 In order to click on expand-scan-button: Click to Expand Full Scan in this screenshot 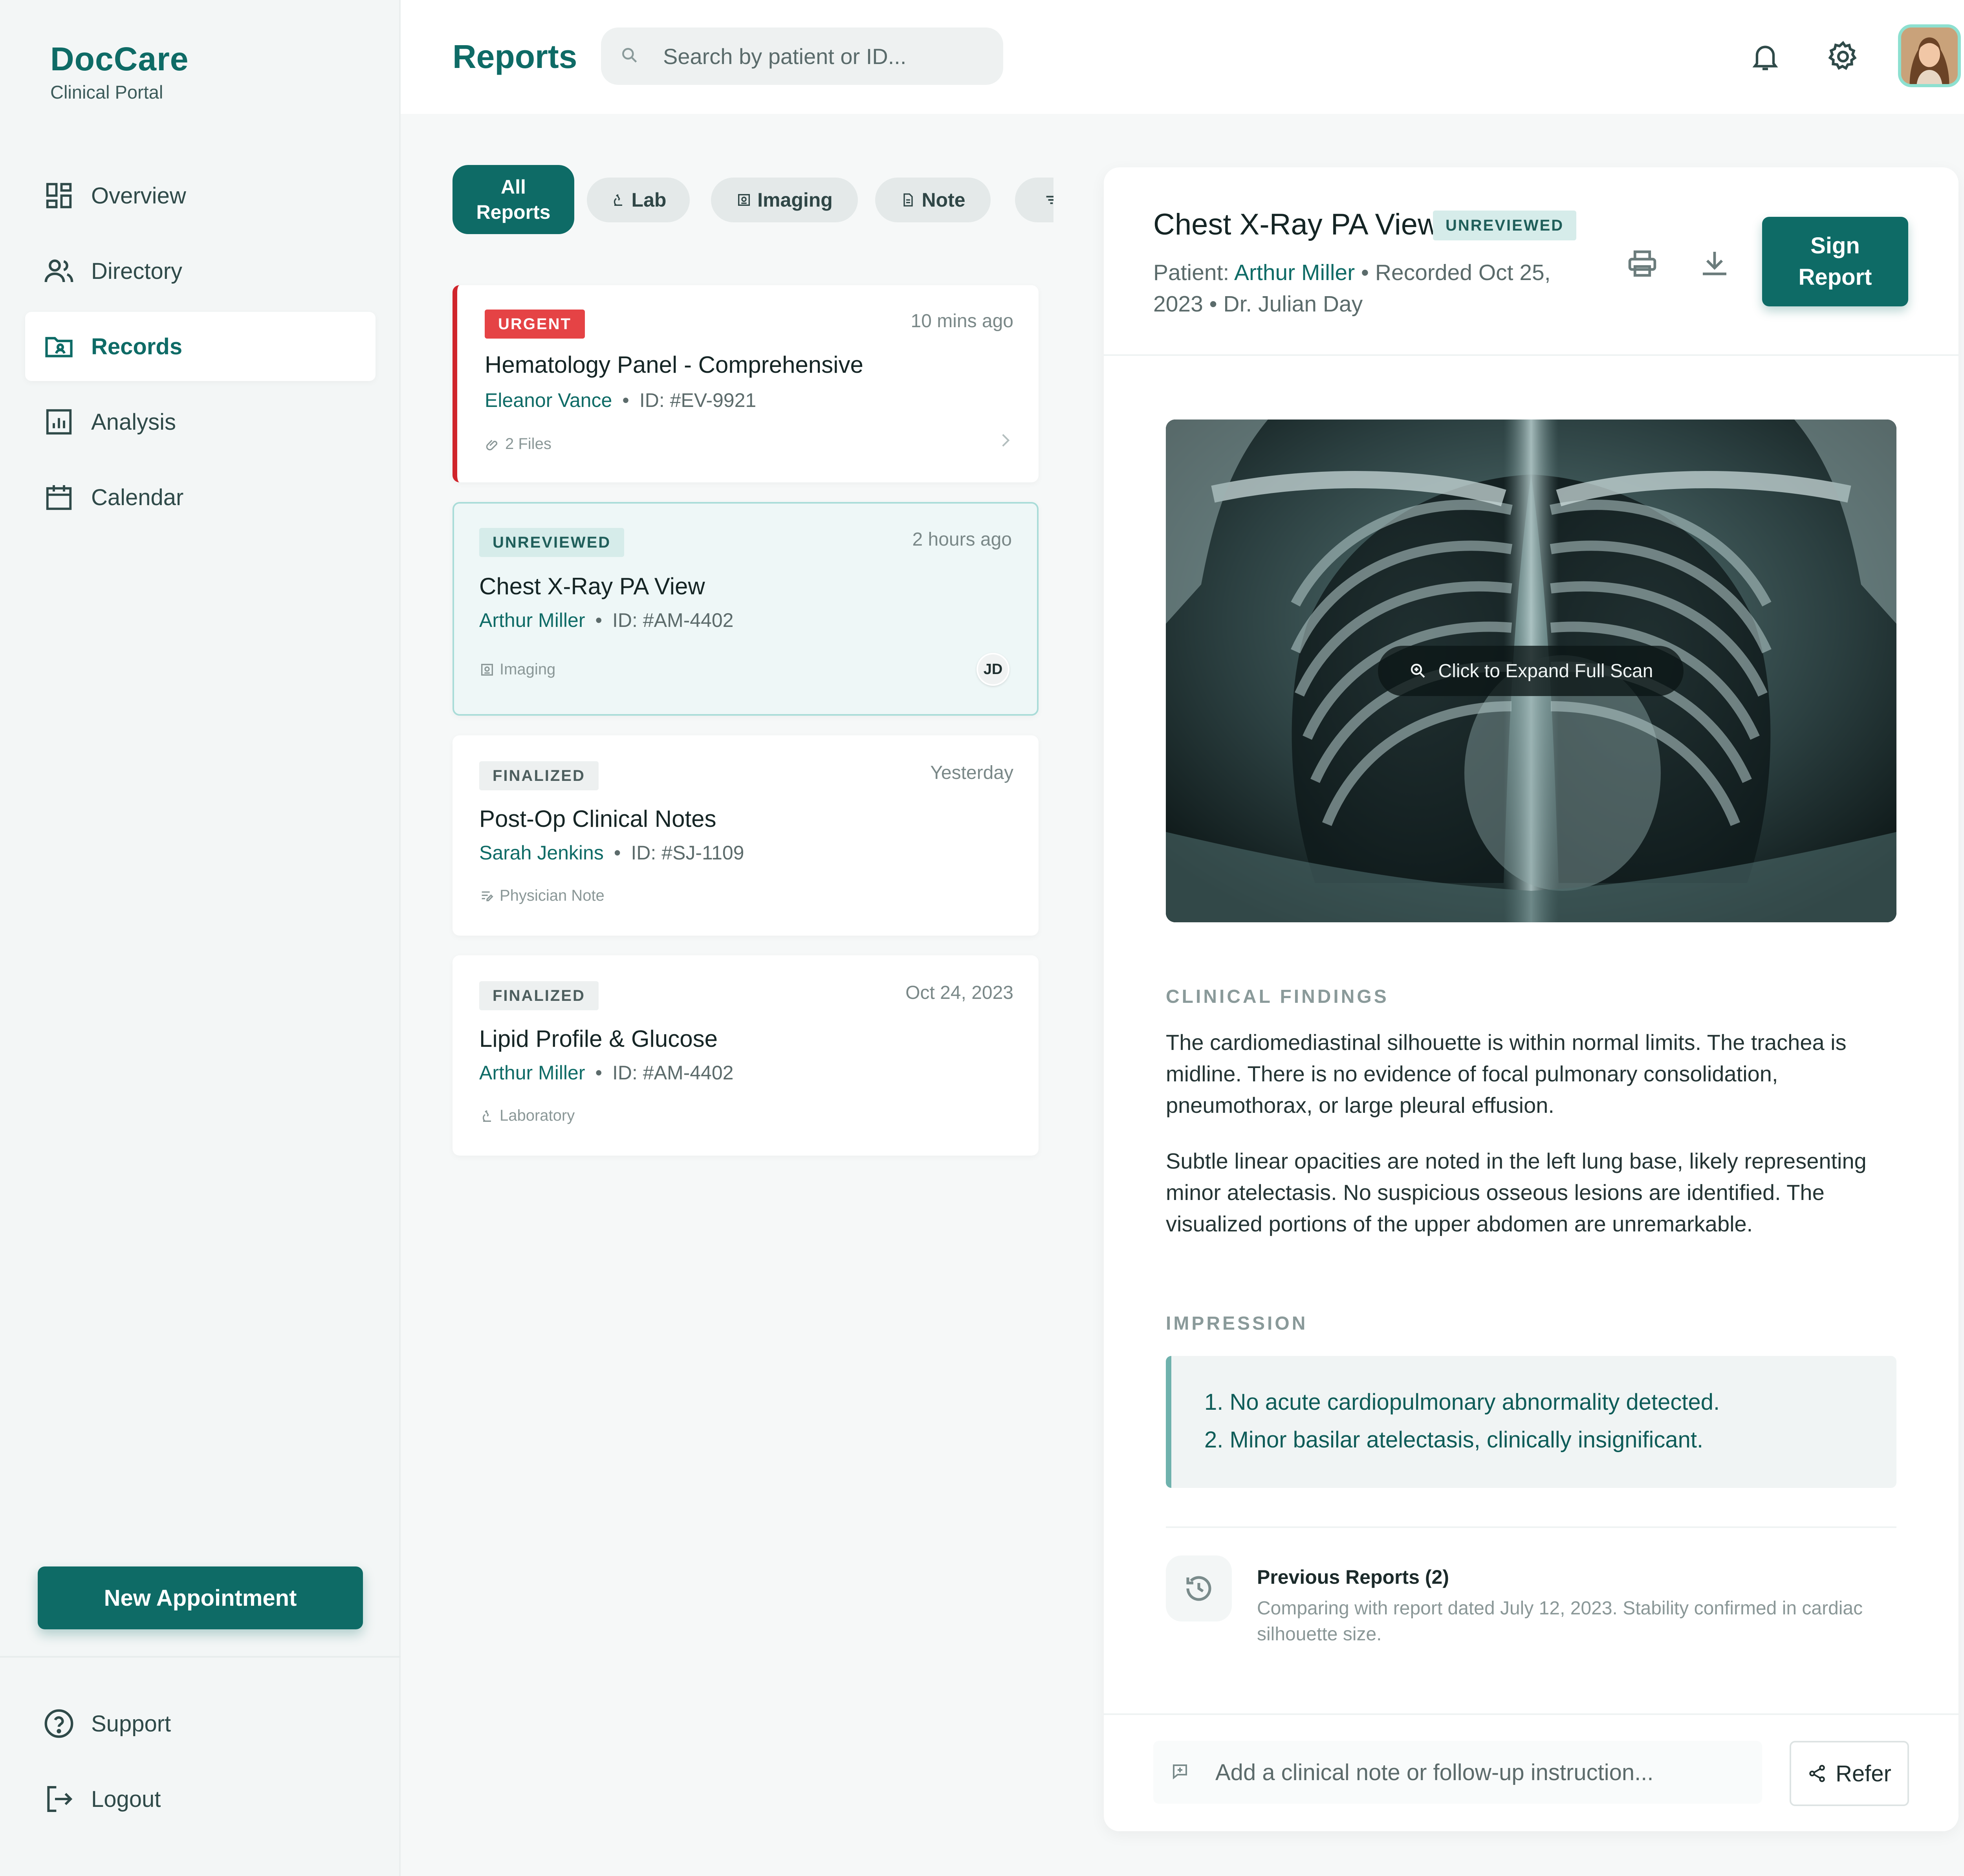, I will do `click(1531, 671)`.